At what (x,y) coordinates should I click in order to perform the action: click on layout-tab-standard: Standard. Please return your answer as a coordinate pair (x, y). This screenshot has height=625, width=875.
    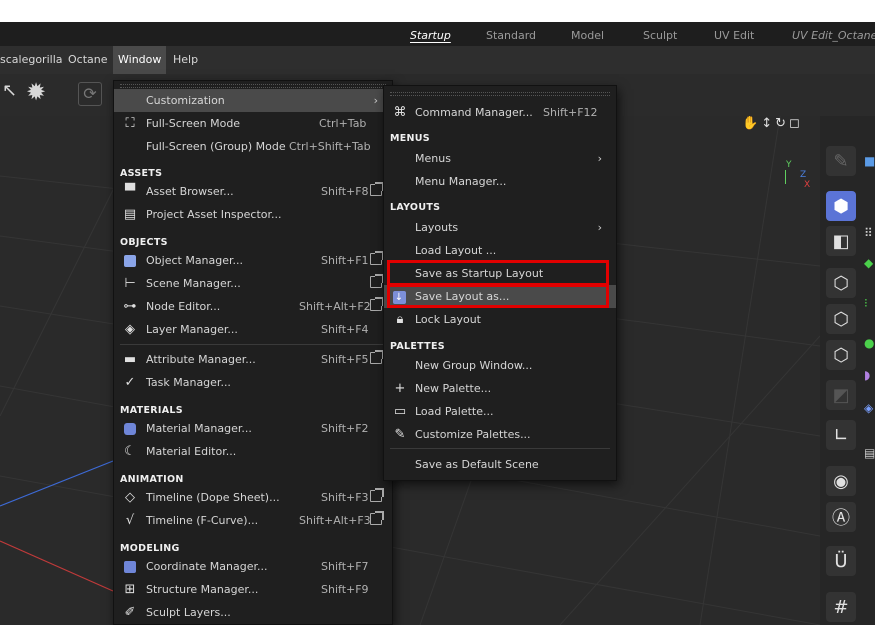
    Looking at the image, I should click on (511, 35).